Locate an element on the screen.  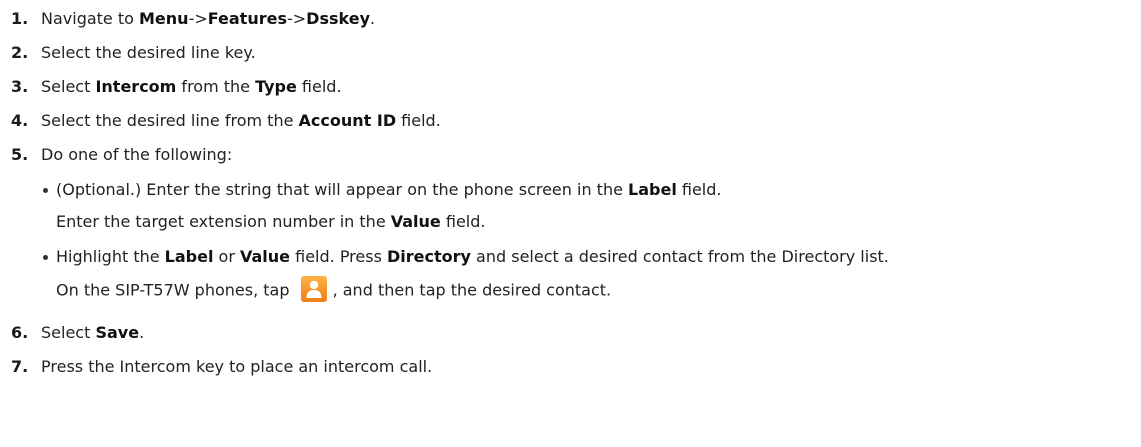
type-term: Type is located at coordinates (276, 86).